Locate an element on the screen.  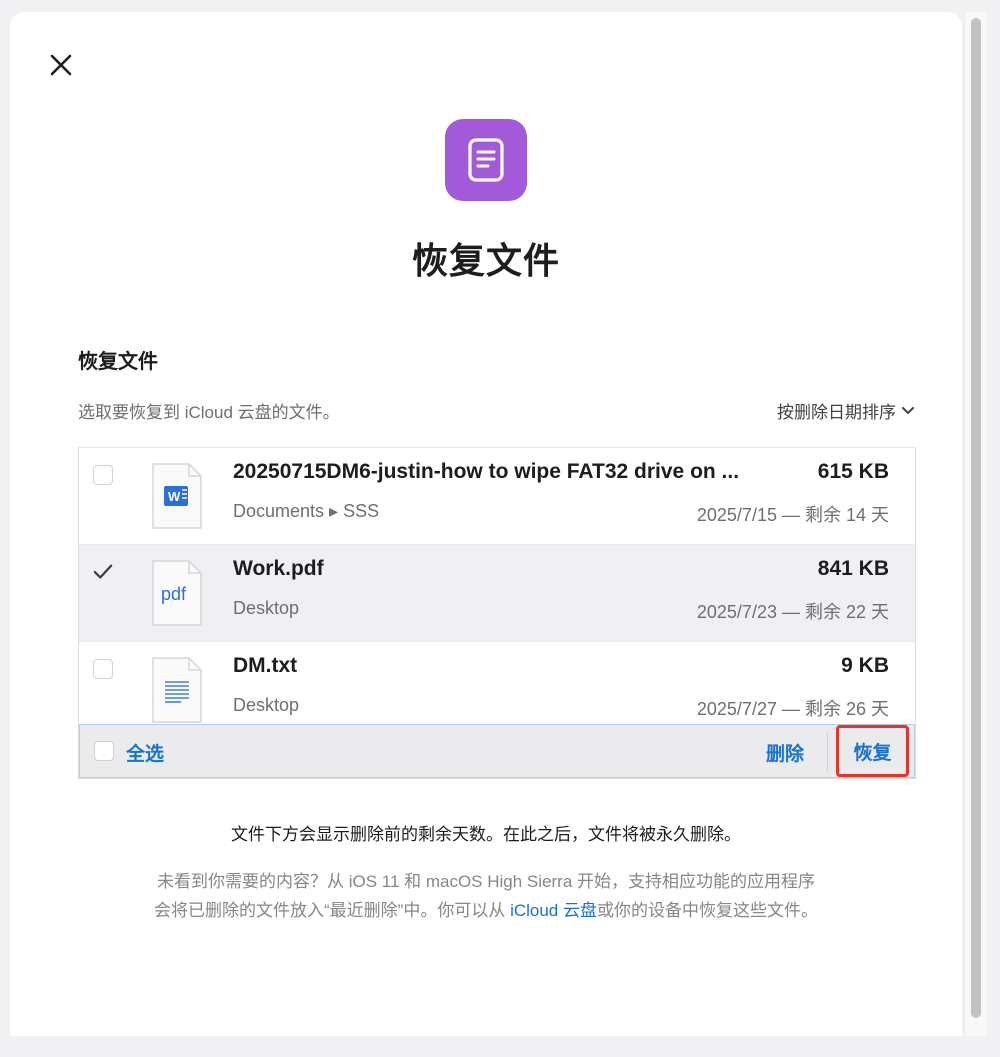
close-icon is located at coordinates (61, 65).